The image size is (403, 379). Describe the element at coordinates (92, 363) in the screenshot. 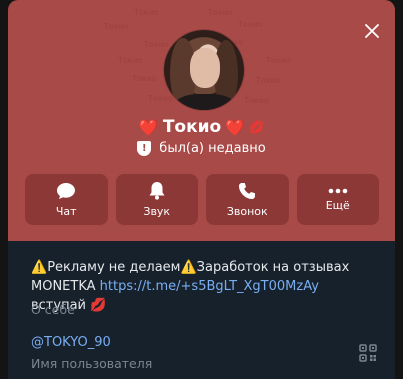

I see `username-caption: Имя пользователя` at that location.